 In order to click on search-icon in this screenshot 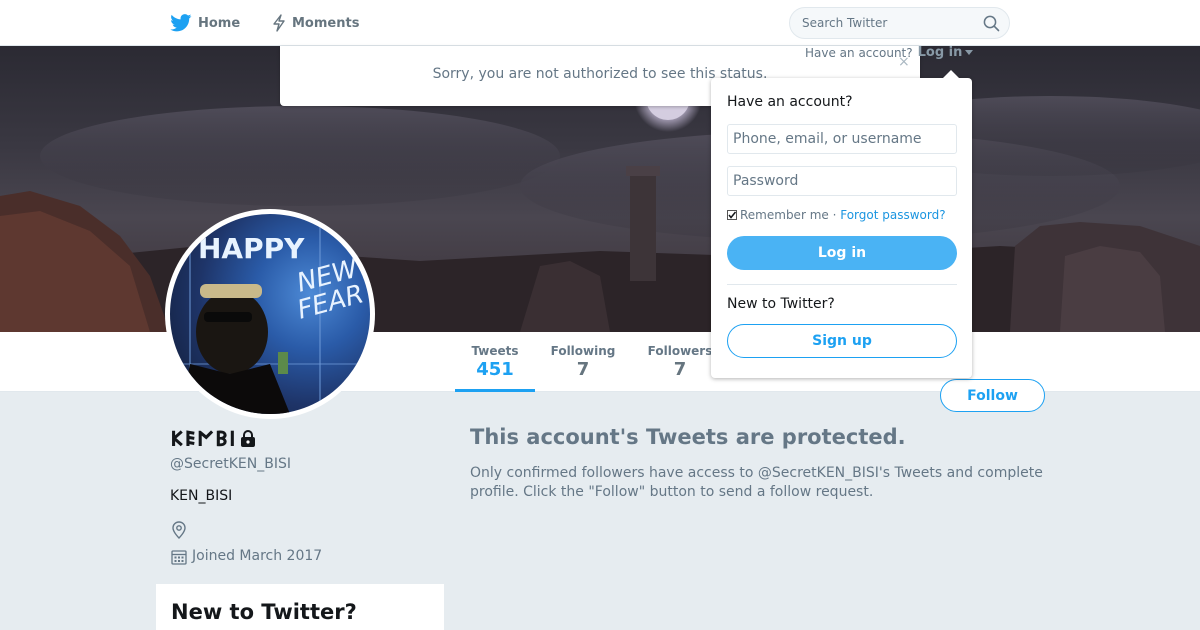, I will do `click(991, 23)`.